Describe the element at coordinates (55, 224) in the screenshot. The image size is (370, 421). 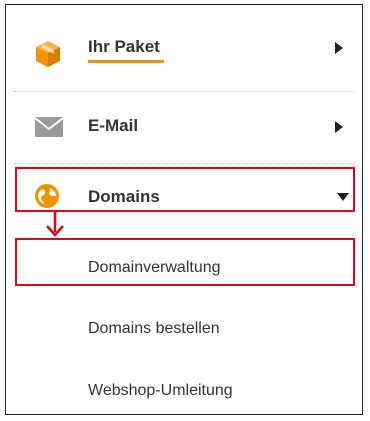
I see `pointer-arrow-icon` at that location.